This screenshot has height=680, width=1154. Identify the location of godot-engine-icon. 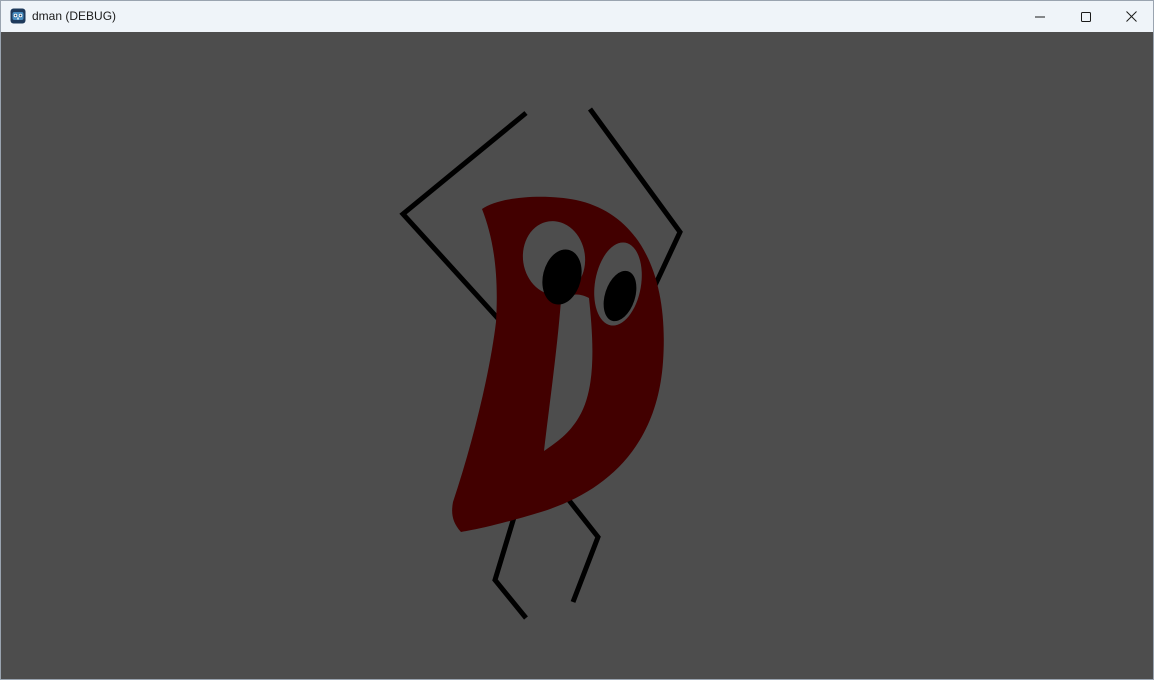
(18, 16).